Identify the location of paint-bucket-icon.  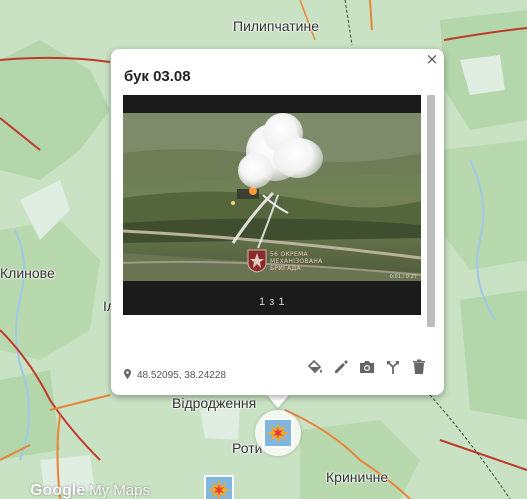
(314, 366).